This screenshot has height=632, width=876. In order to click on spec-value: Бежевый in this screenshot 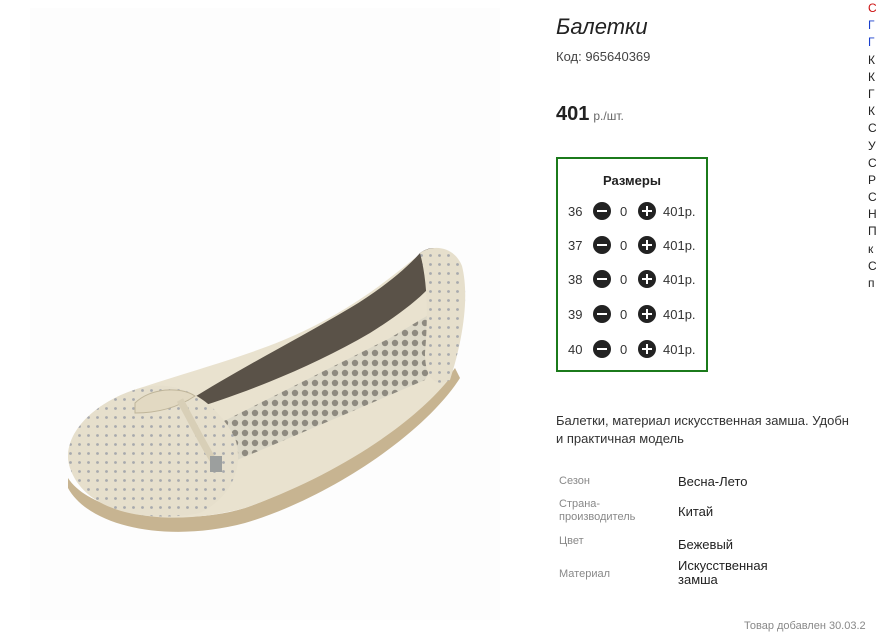, I will do `click(706, 544)`.